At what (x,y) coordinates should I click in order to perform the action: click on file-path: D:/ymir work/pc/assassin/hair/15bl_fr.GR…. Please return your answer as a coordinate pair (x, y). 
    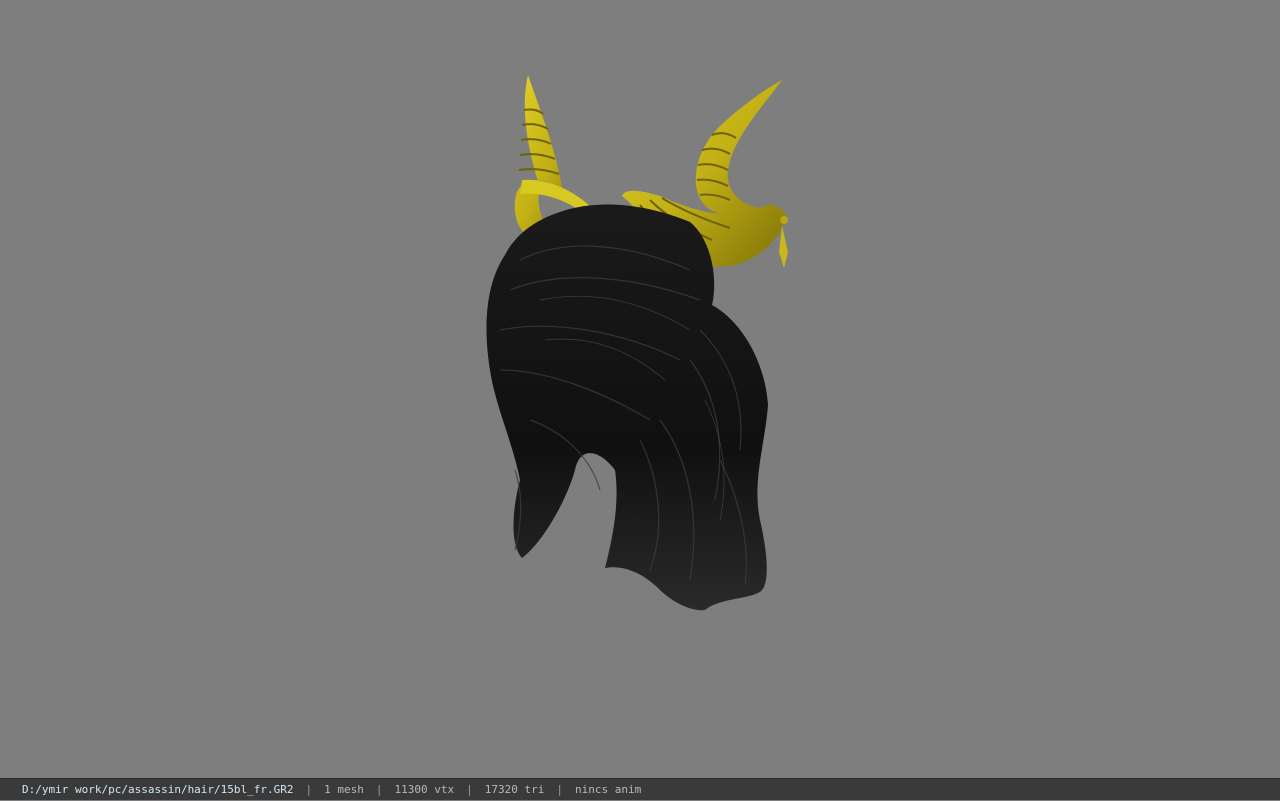
    Looking at the image, I should click on (158, 789).